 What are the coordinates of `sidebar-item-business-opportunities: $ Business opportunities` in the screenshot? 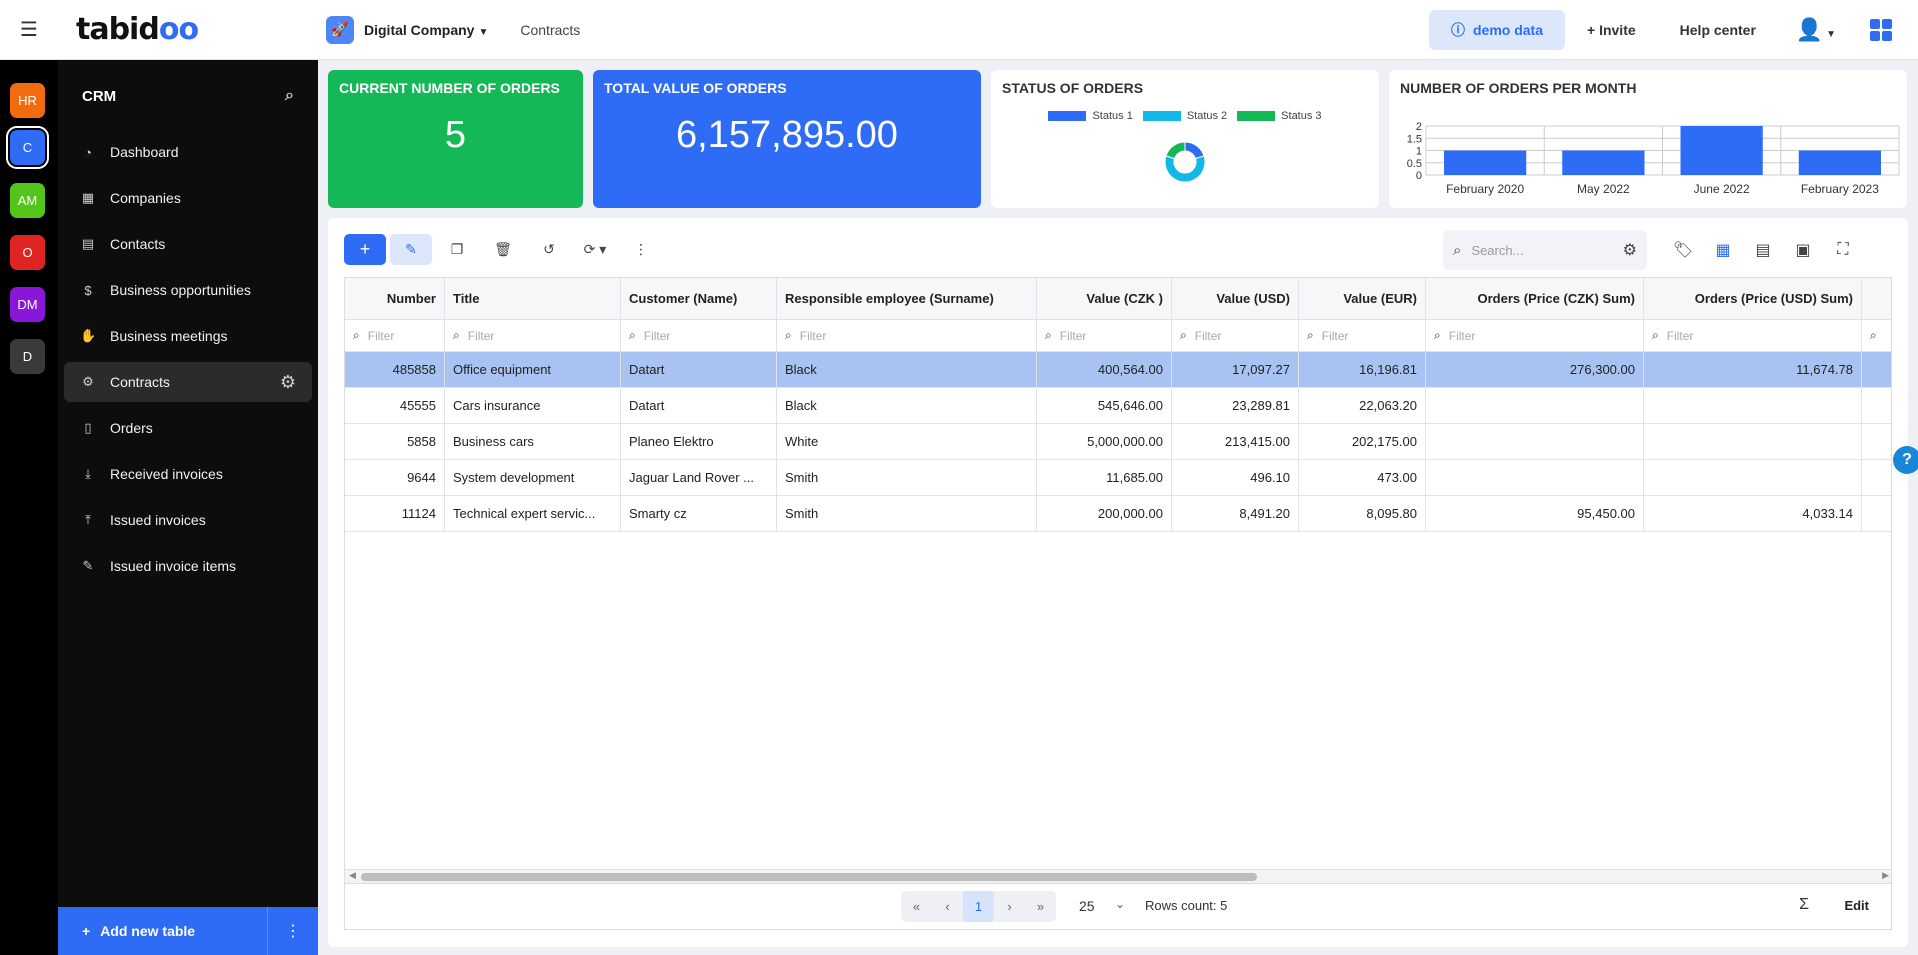 It's located at (188, 290).